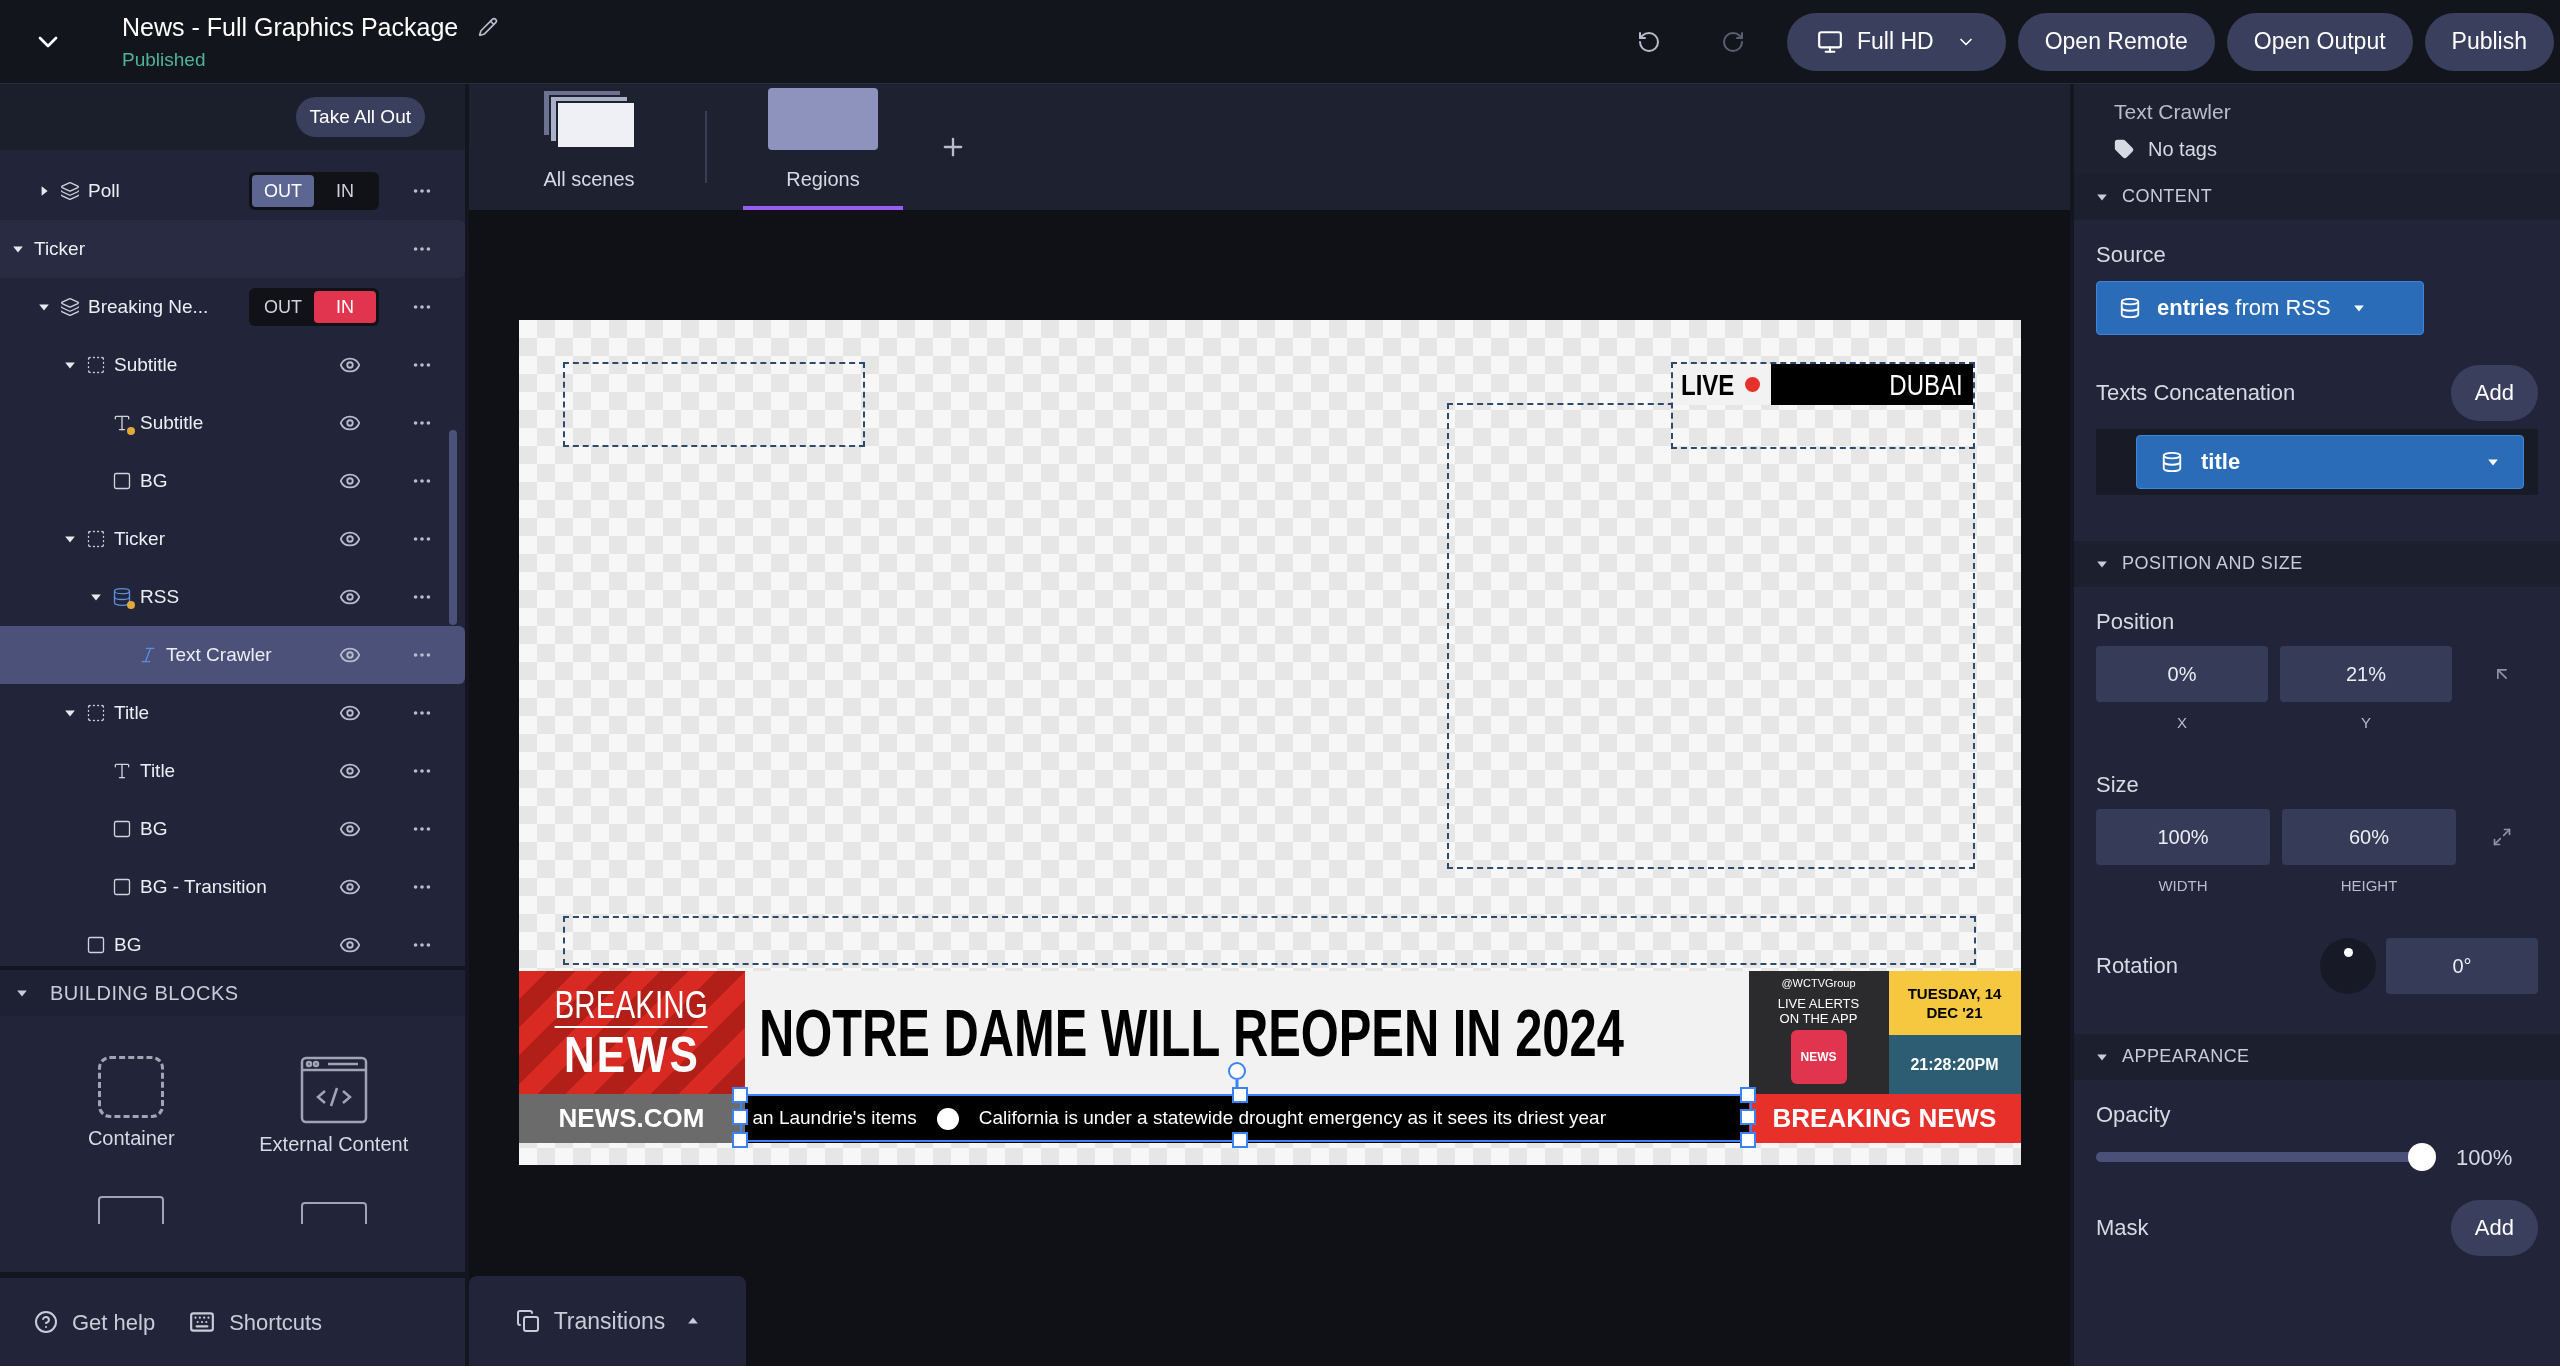  I want to click on keyboard-icon, so click(202, 1322).